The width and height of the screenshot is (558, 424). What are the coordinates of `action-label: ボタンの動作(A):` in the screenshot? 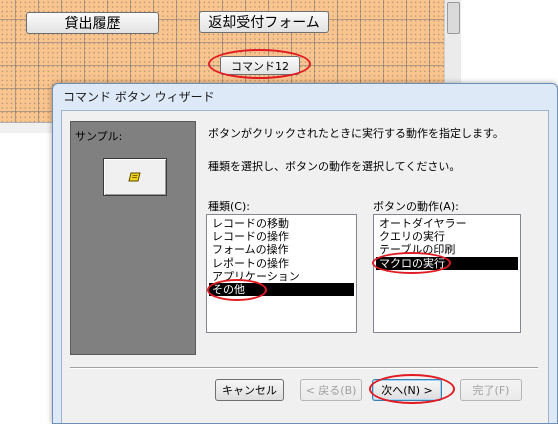 It's located at (416, 206).